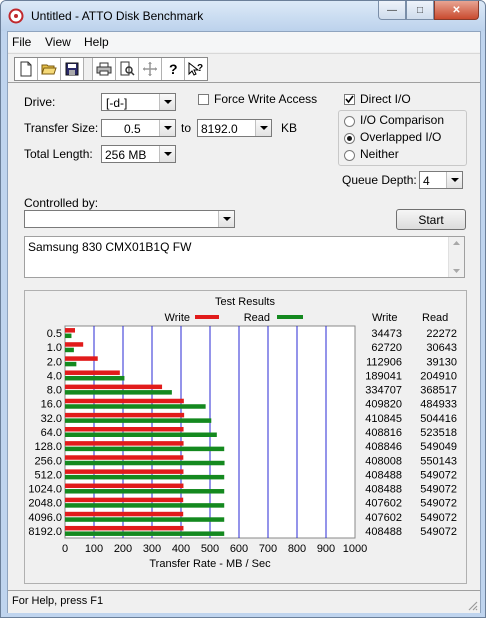 This screenshot has width=486, height=618. What do you see at coordinates (438, 447) in the screenshot?
I see `read-value: 549049` at bounding box center [438, 447].